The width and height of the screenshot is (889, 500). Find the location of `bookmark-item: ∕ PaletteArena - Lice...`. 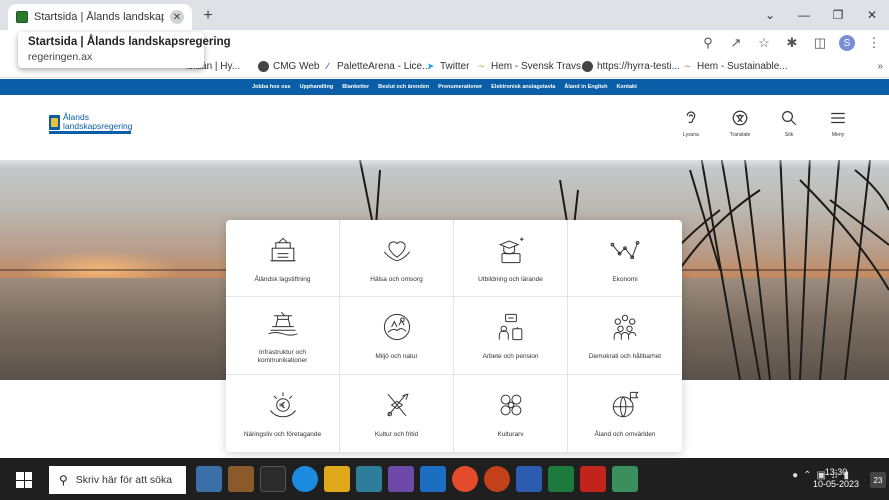

bookmark-item: ∕ PaletteArena - Lice... is located at coordinates (376, 66).